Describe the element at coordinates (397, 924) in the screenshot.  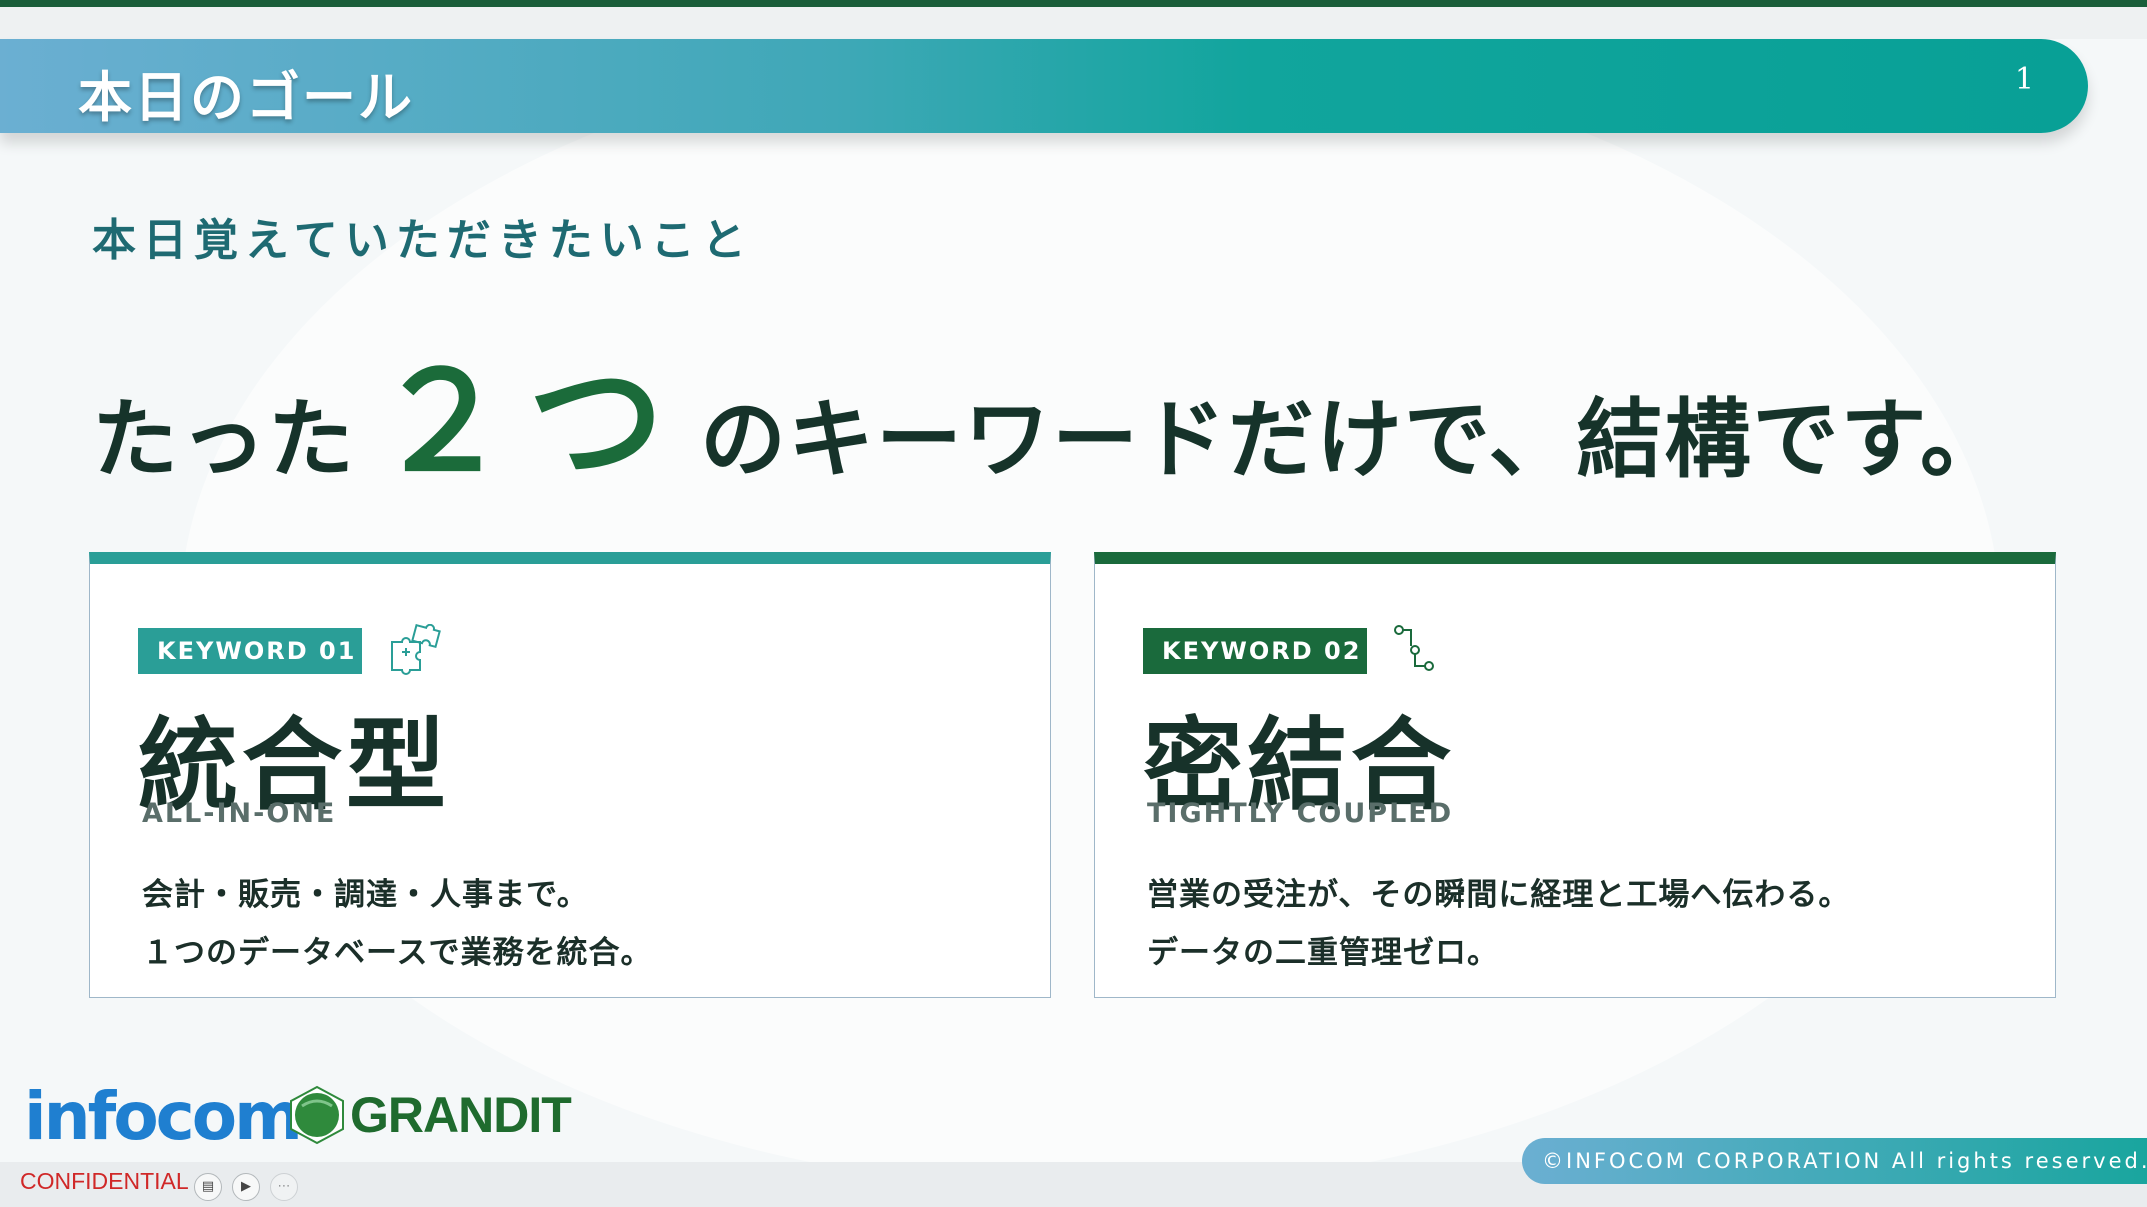
I see `keyword-description: 会計・販売・調達・人事まで。 １つのデータベースで業務を統合。` at that location.